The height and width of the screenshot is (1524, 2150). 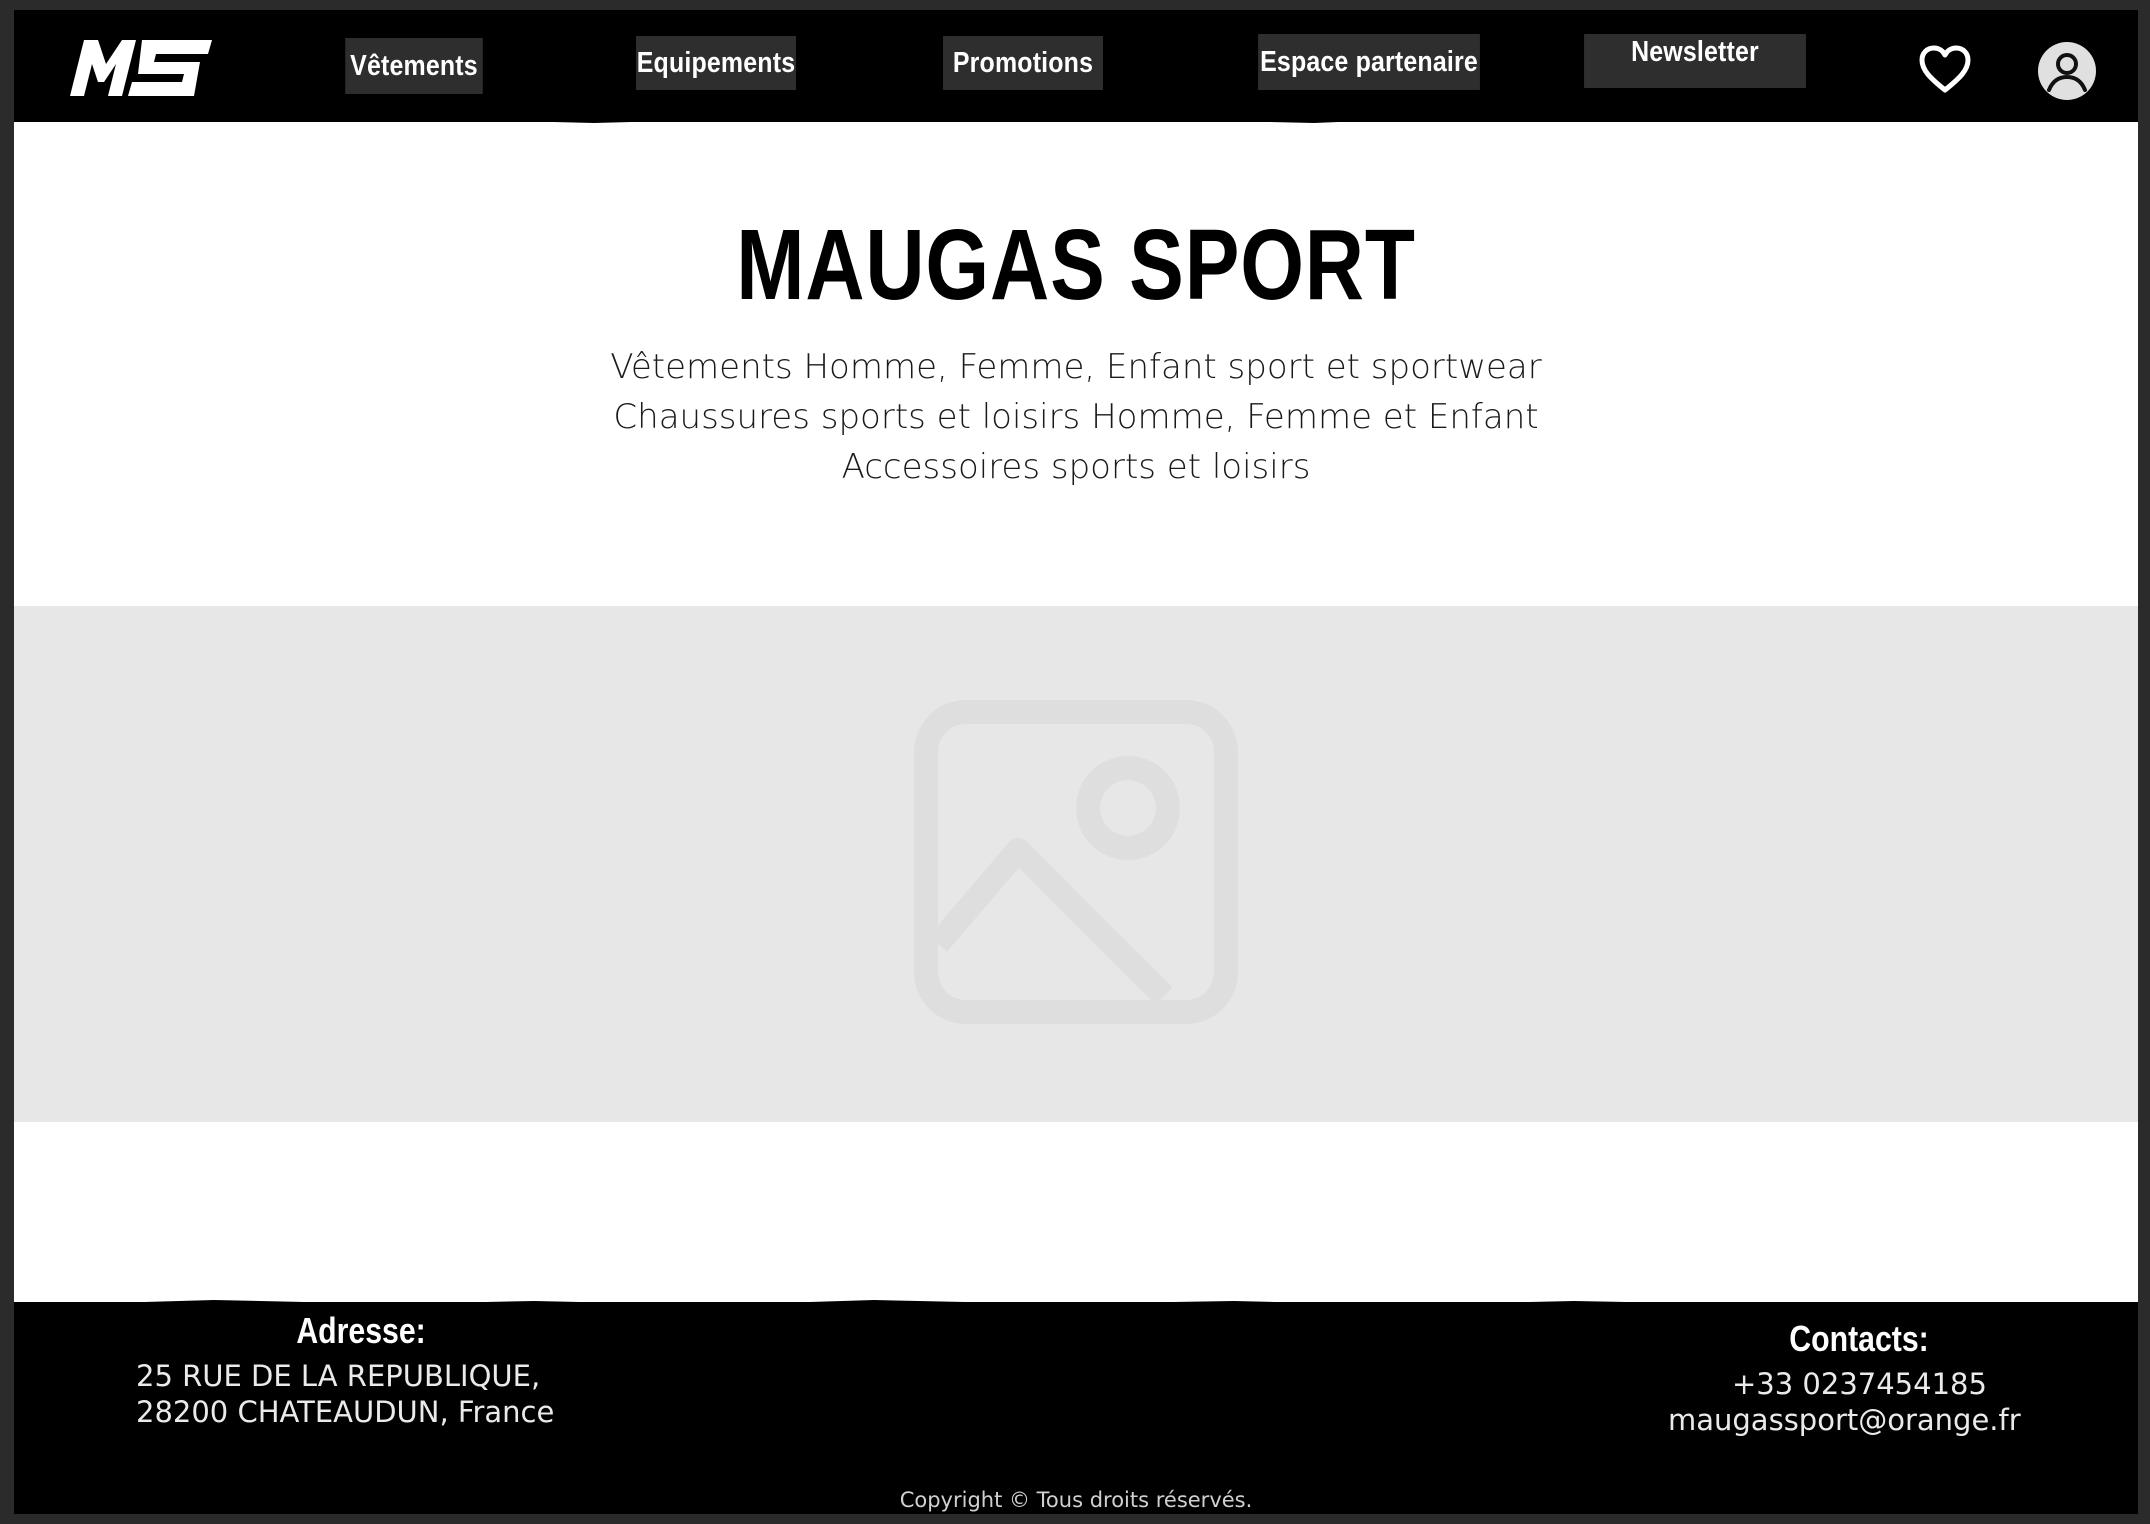 I want to click on contacts-heading: Contacts:, so click(x=1859, y=1338).